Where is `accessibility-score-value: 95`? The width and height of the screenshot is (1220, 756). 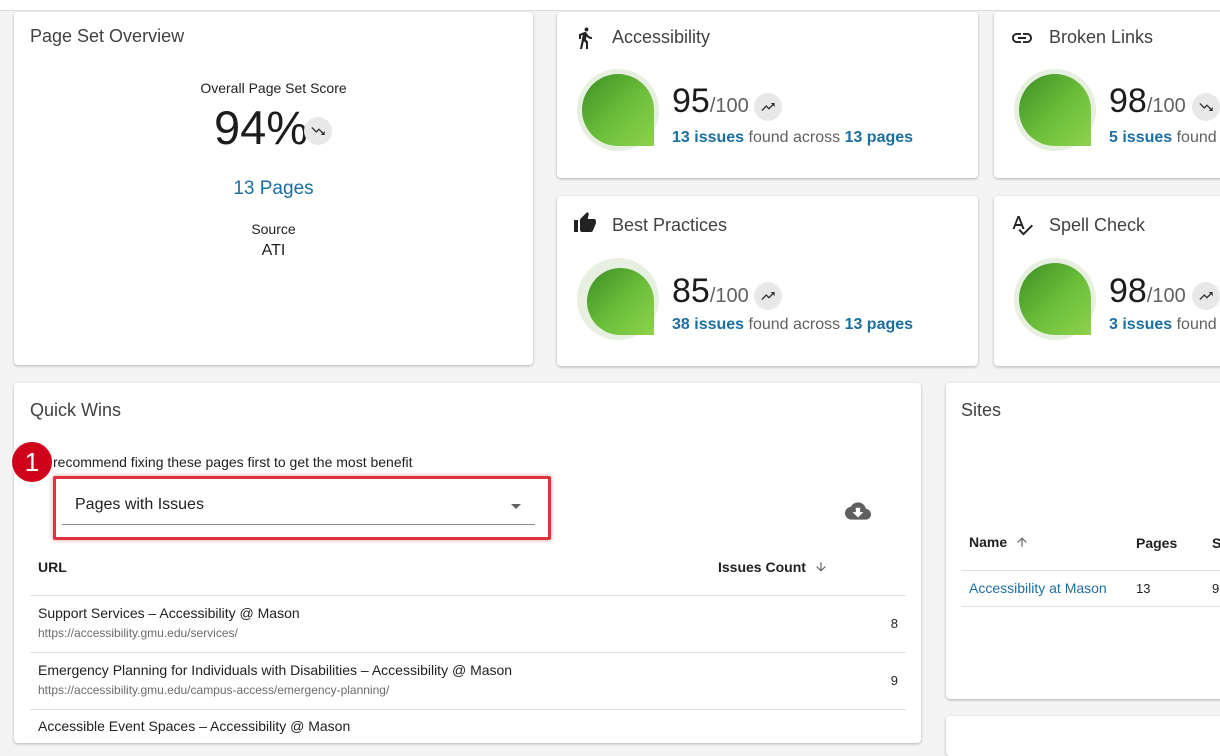
accessibility-score-value: 95 is located at coordinates (691, 101).